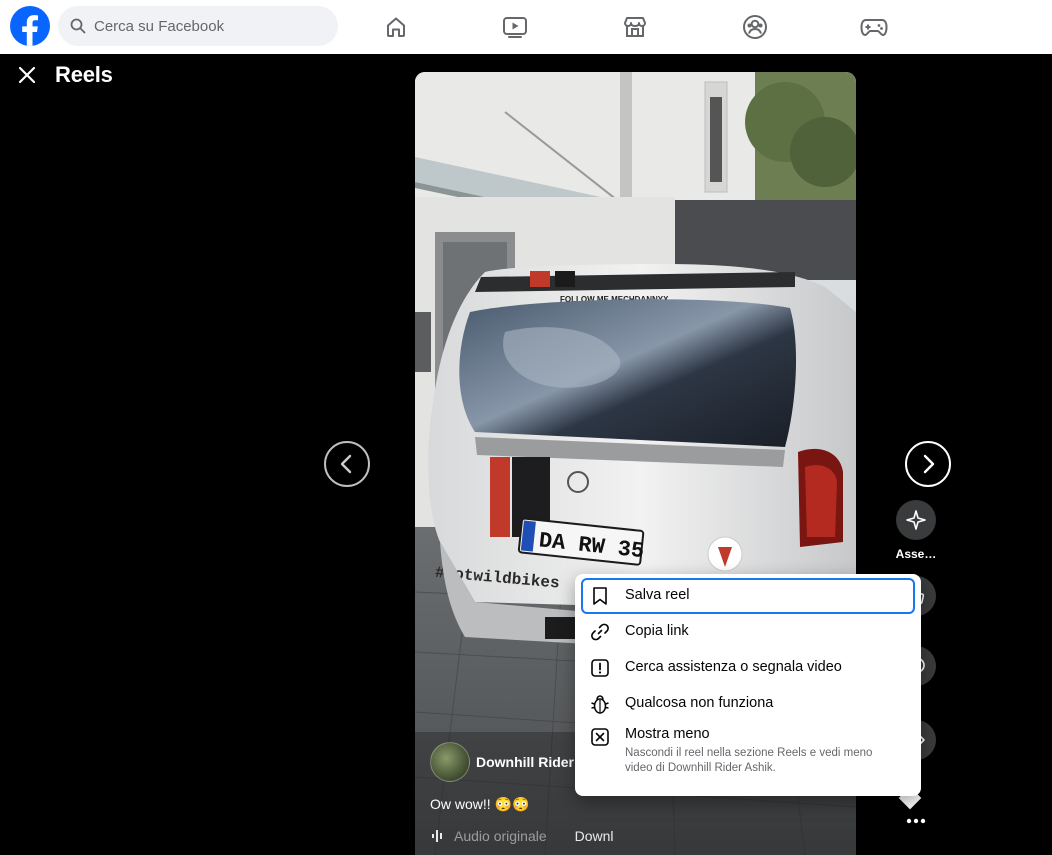 This screenshot has height=855, width=1052. Describe the element at coordinates (600, 704) in the screenshot. I see `bug-icon` at that location.